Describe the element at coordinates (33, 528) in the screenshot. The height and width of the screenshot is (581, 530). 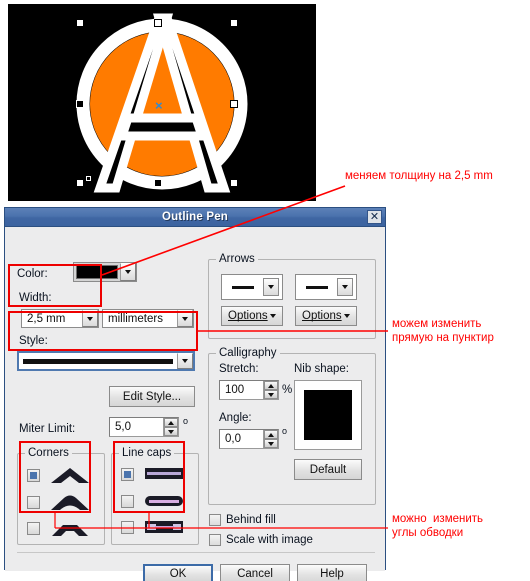
I see `radio-bevel-corner` at that location.